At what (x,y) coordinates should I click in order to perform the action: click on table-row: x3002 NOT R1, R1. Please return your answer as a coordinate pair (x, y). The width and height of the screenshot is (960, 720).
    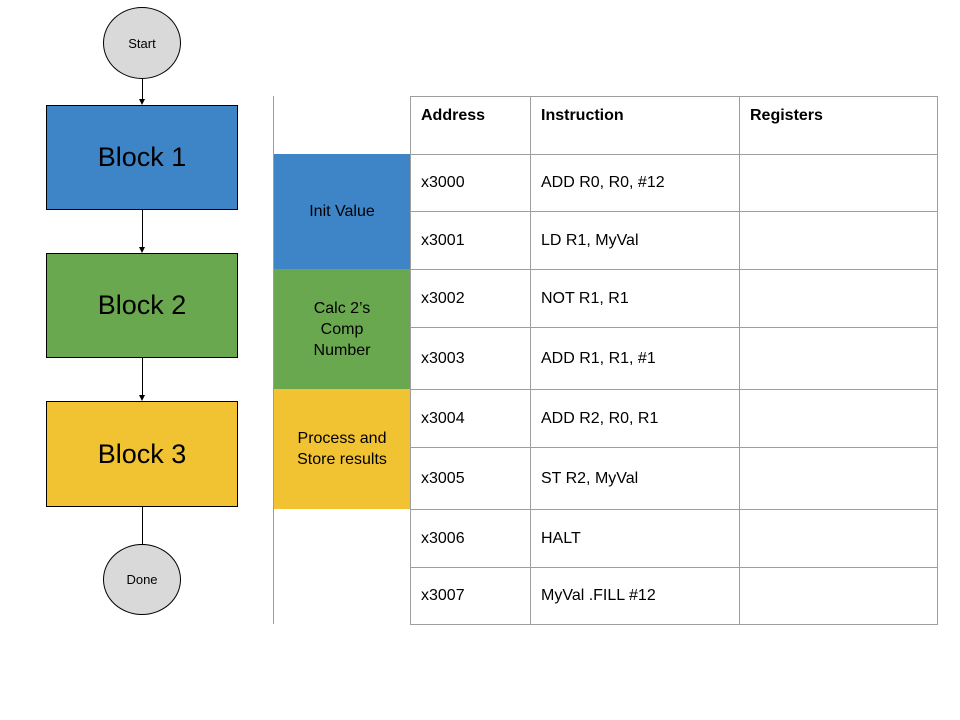
    Looking at the image, I should click on (674, 298).